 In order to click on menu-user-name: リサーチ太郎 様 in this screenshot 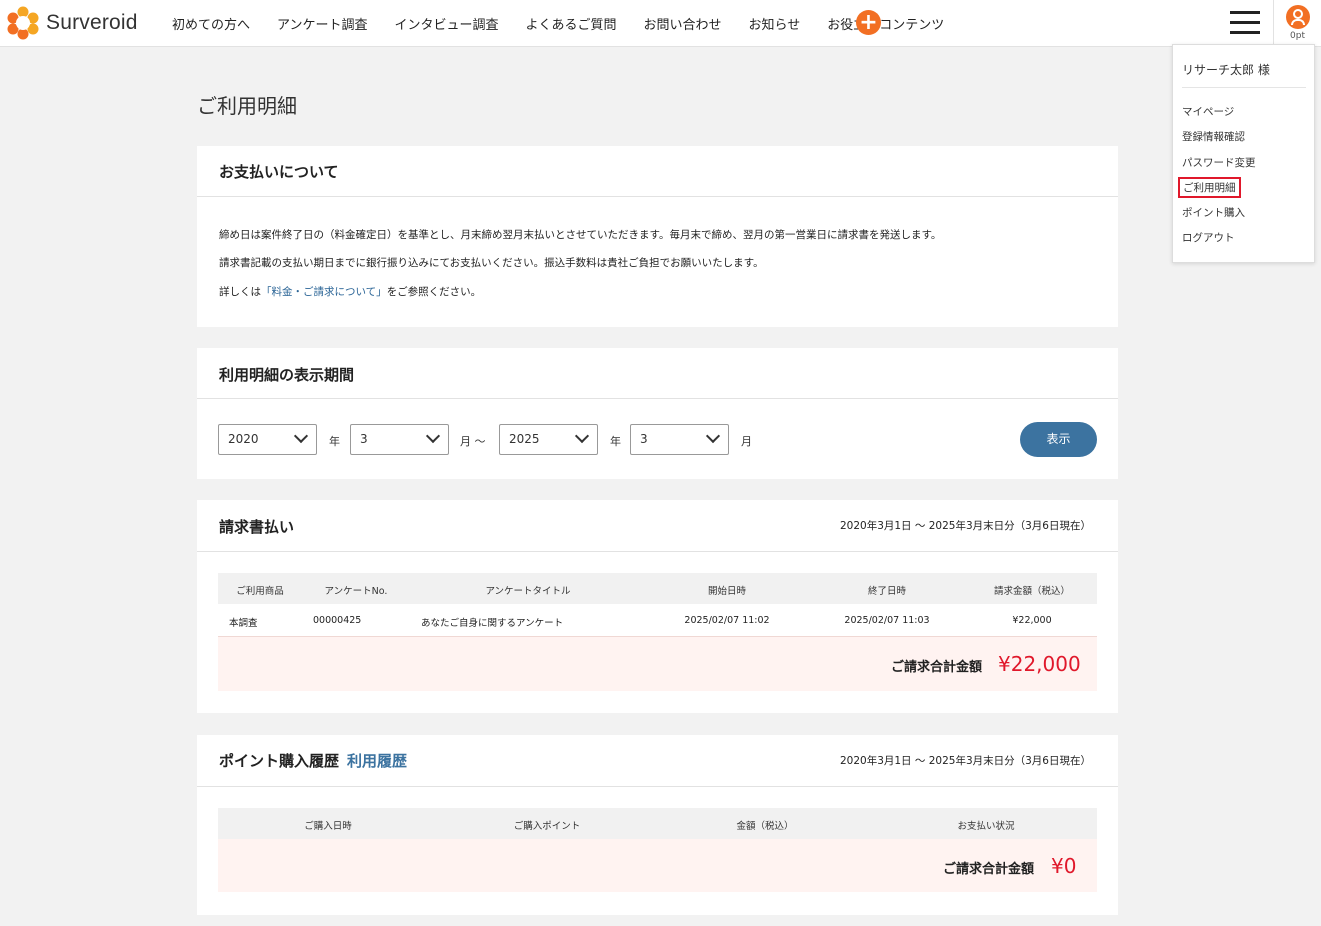, I will do `click(1226, 70)`.